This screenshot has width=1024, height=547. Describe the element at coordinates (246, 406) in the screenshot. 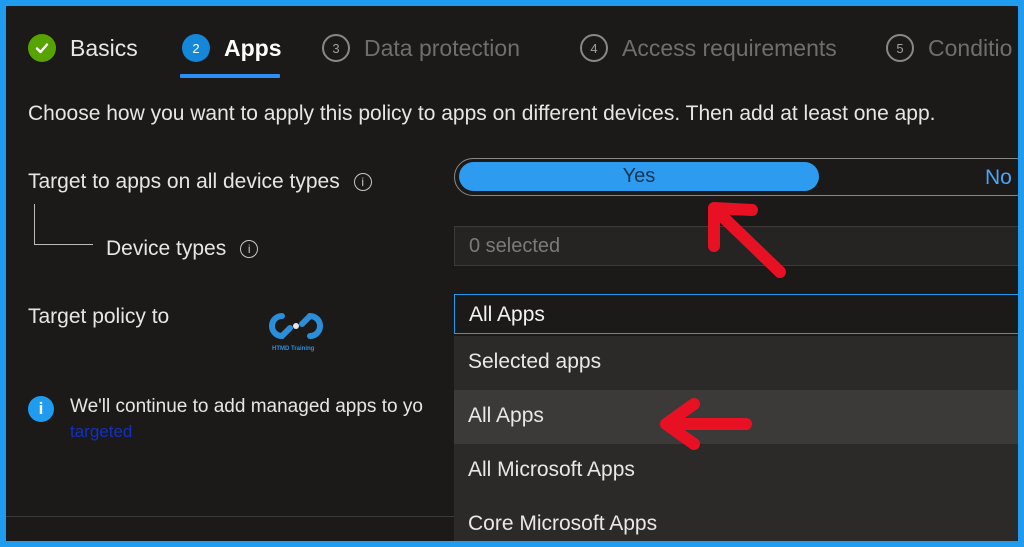

I see `info-banner-text: We'll continue to add managed apps to yo` at that location.